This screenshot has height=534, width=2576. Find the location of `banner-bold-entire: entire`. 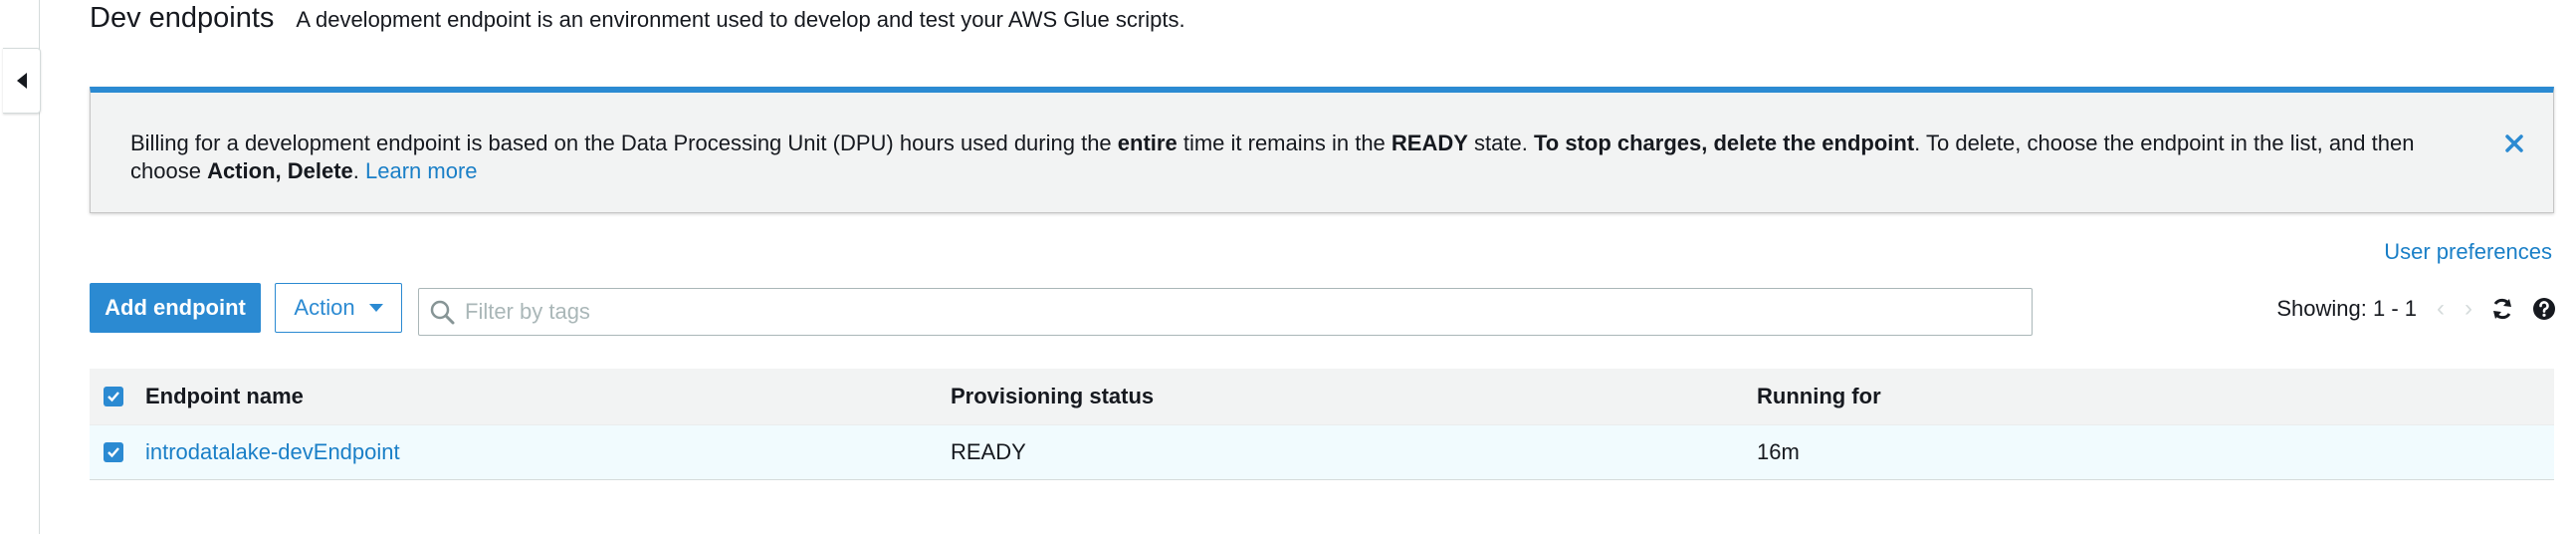

banner-bold-entire: entire is located at coordinates (1147, 143).